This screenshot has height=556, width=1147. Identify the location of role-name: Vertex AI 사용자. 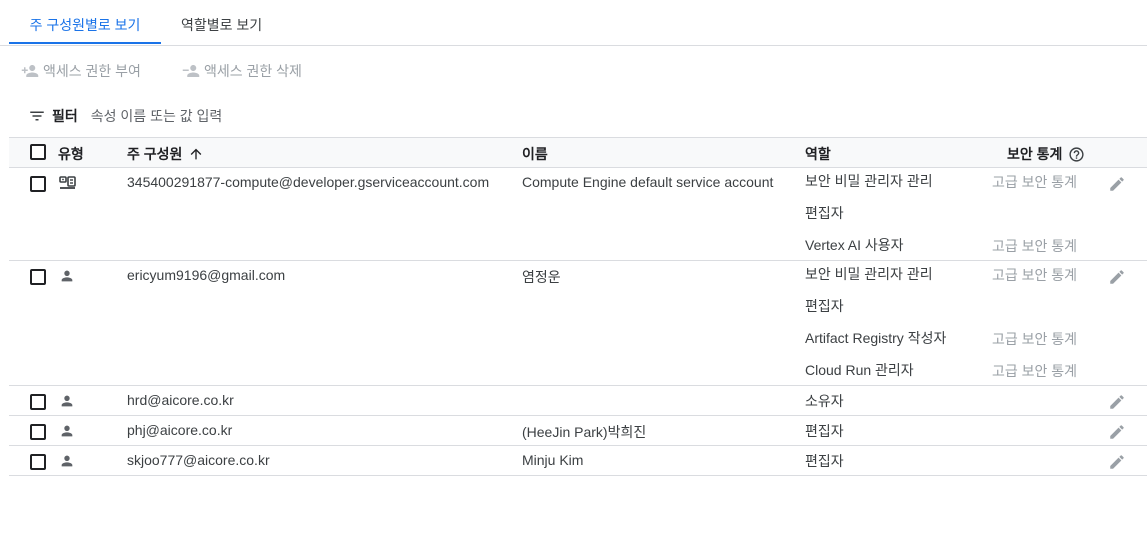
(854, 245).